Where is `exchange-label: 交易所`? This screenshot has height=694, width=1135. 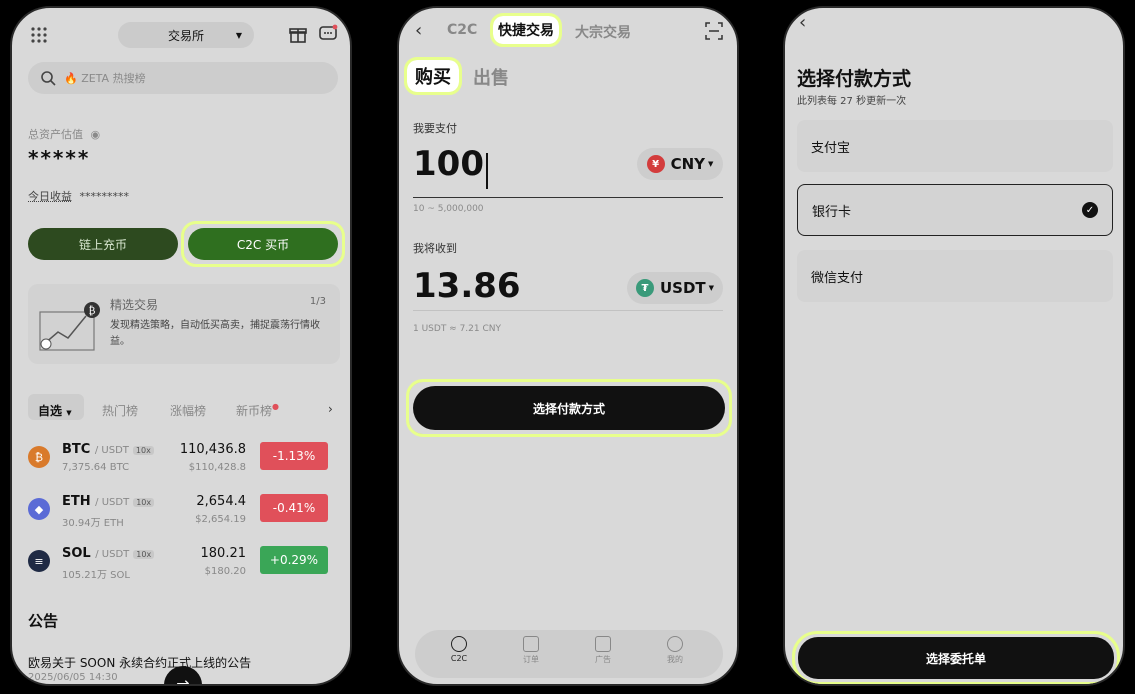 exchange-label: 交易所 is located at coordinates (185, 35).